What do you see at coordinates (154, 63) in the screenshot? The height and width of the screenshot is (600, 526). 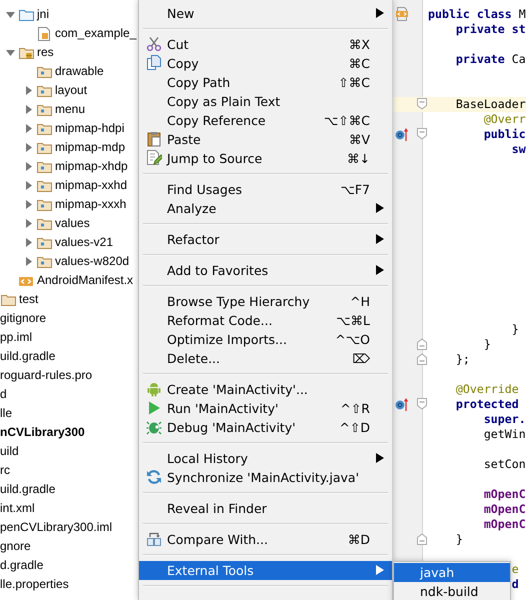 I see `copy-icon` at bounding box center [154, 63].